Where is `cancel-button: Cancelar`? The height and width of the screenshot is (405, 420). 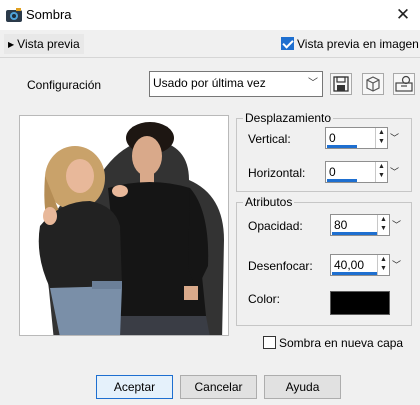
cancel-button: Cancelar is located at coordinates (218, 387).